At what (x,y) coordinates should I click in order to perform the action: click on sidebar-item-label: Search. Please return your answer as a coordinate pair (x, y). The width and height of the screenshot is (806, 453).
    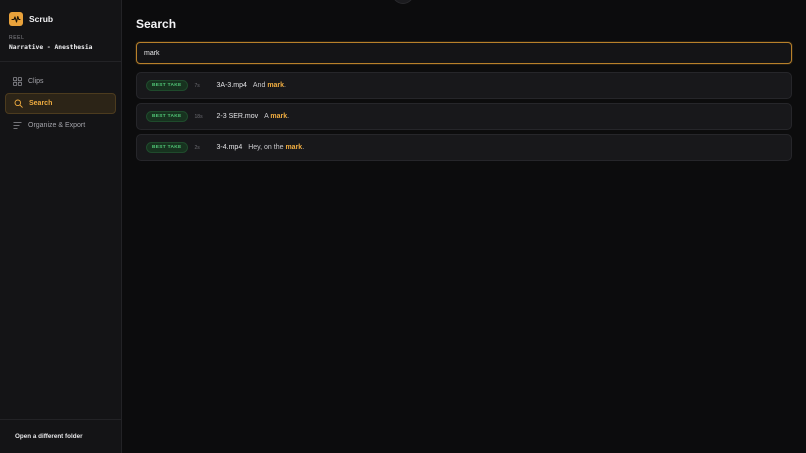
    Looking at the image, I should click on (41, 103).